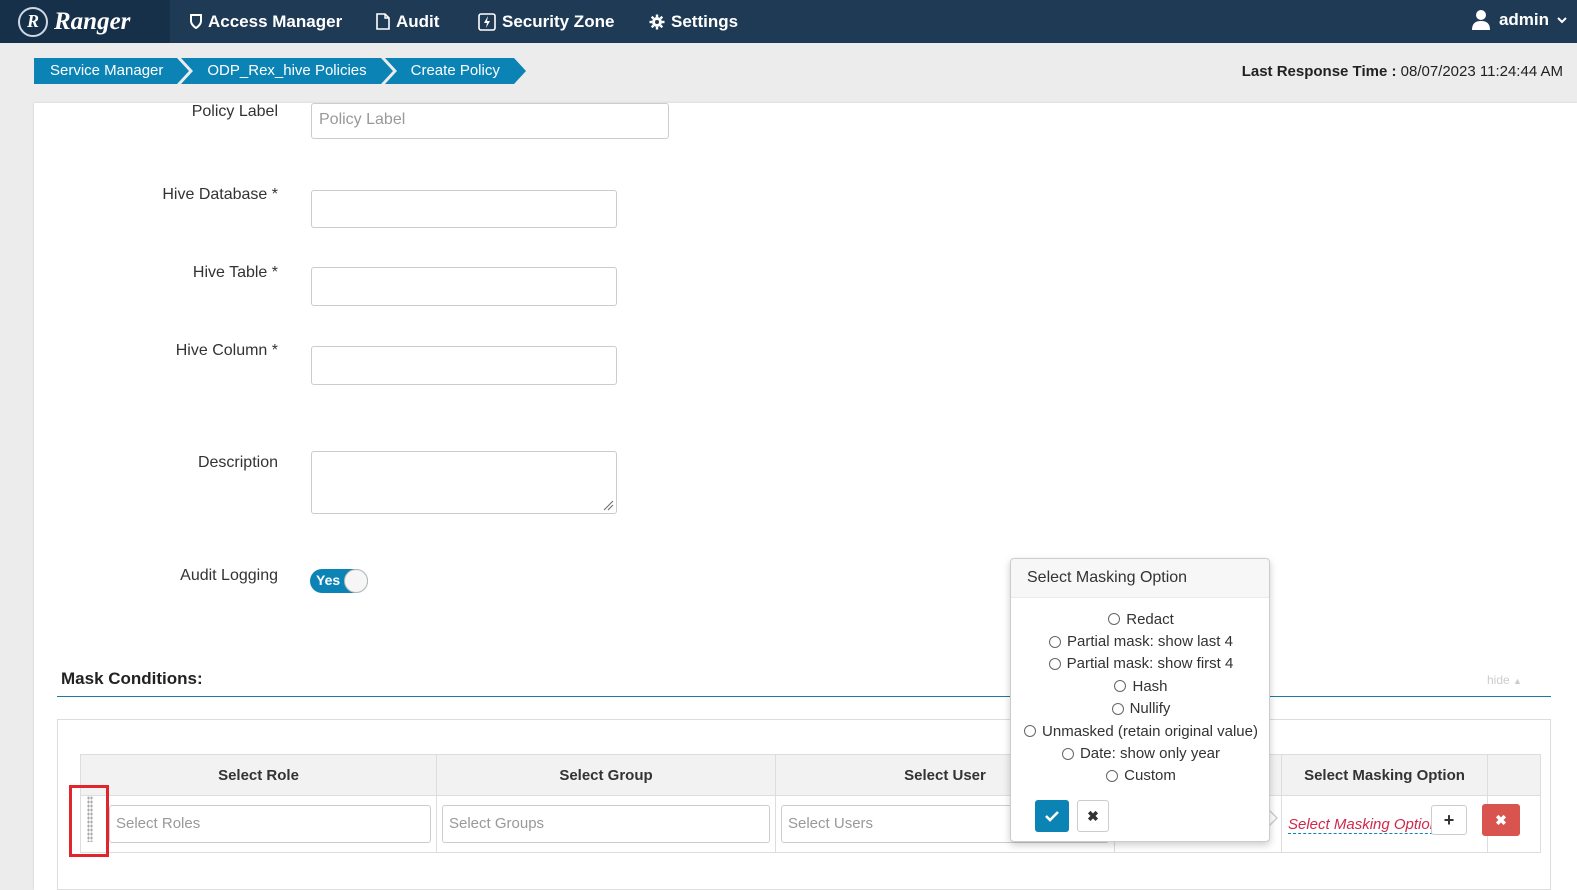 This screenshot has height=890, width=1577. Describe the element at coordinates (1150, 709) in the screenshot. I see `option-label: Nullify` at that location.